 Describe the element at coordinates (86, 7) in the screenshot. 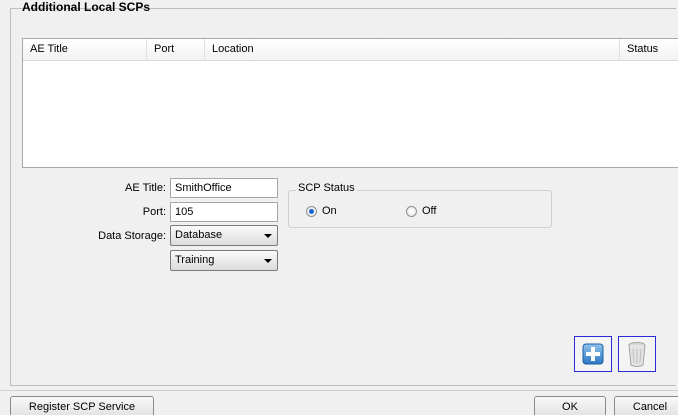

I see `group-title: Additional Local SCPs` at that location.